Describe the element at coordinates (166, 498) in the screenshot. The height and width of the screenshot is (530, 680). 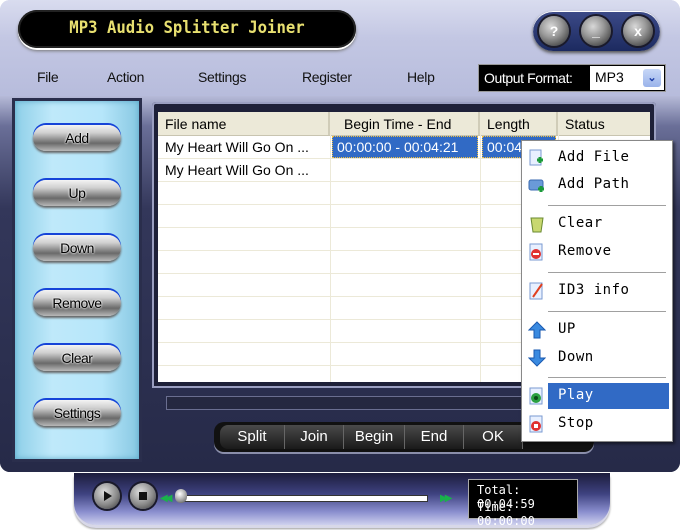
I see `rewind-icon: ◀◀` at that location.